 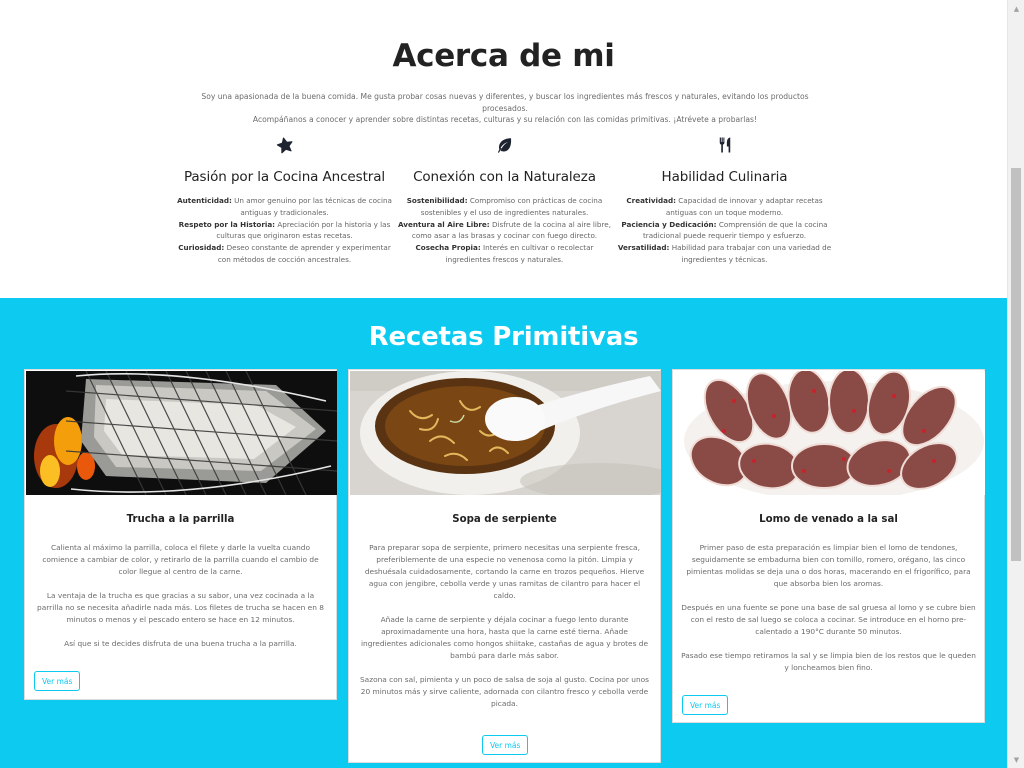 I want to click on feature-item-label: Curiosidad:, so click(x=201, y=248).